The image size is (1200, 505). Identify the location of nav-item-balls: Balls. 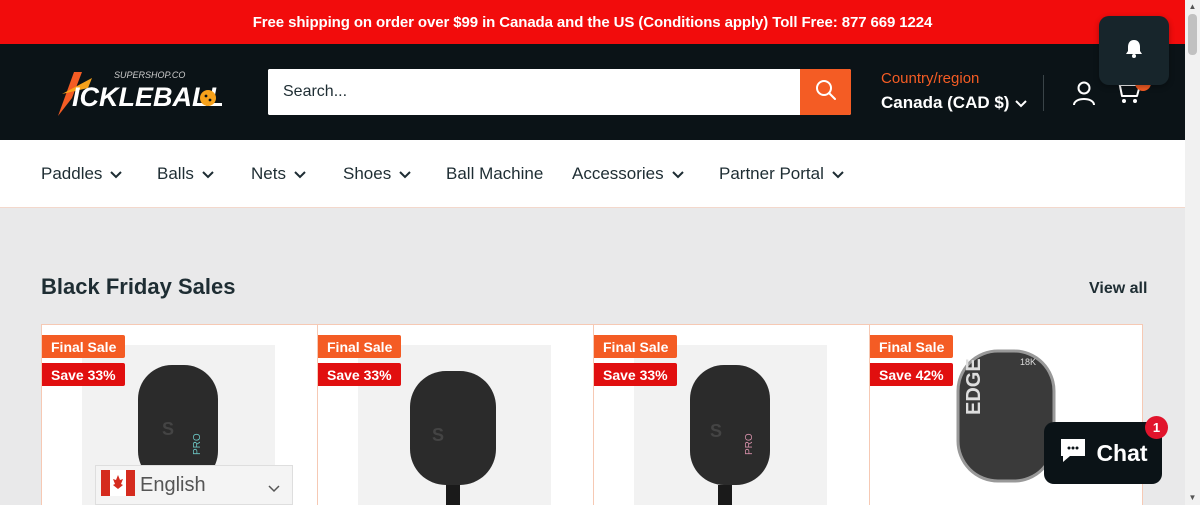
(185, 174).